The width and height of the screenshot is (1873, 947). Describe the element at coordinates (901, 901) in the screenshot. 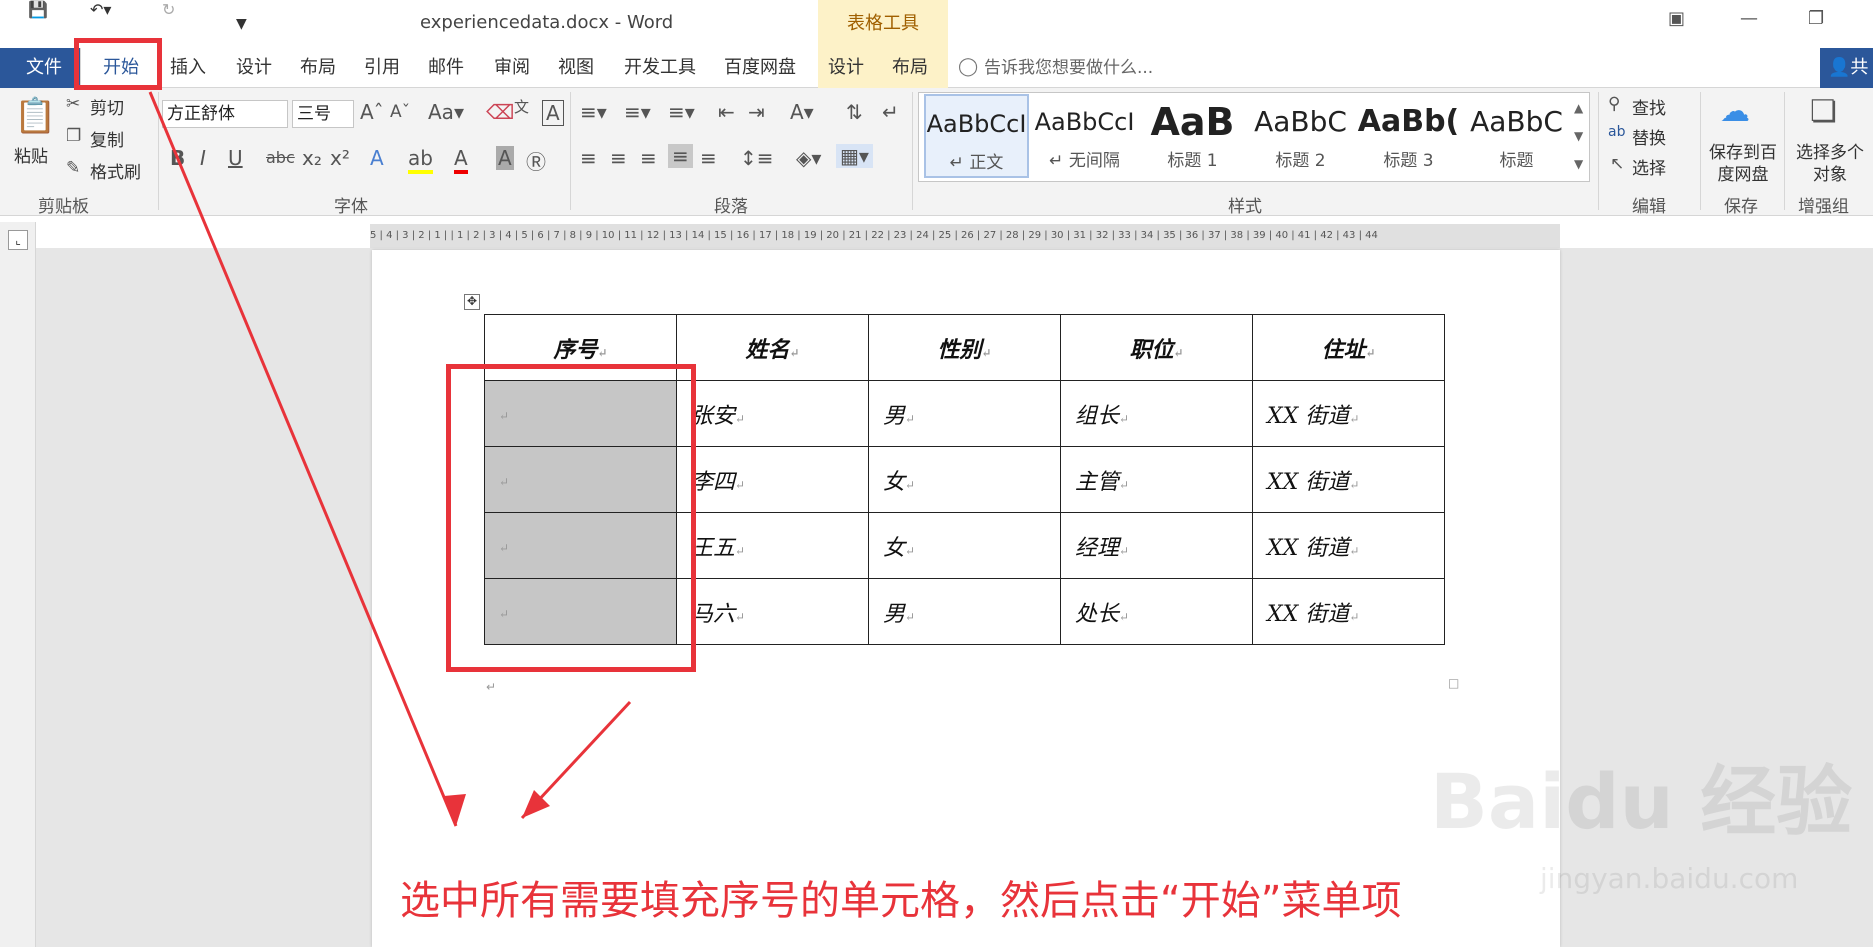

I see `instruction-caption: 选中所有需要填充序号的单元格，然后点击“开始”菜单项` at that location.